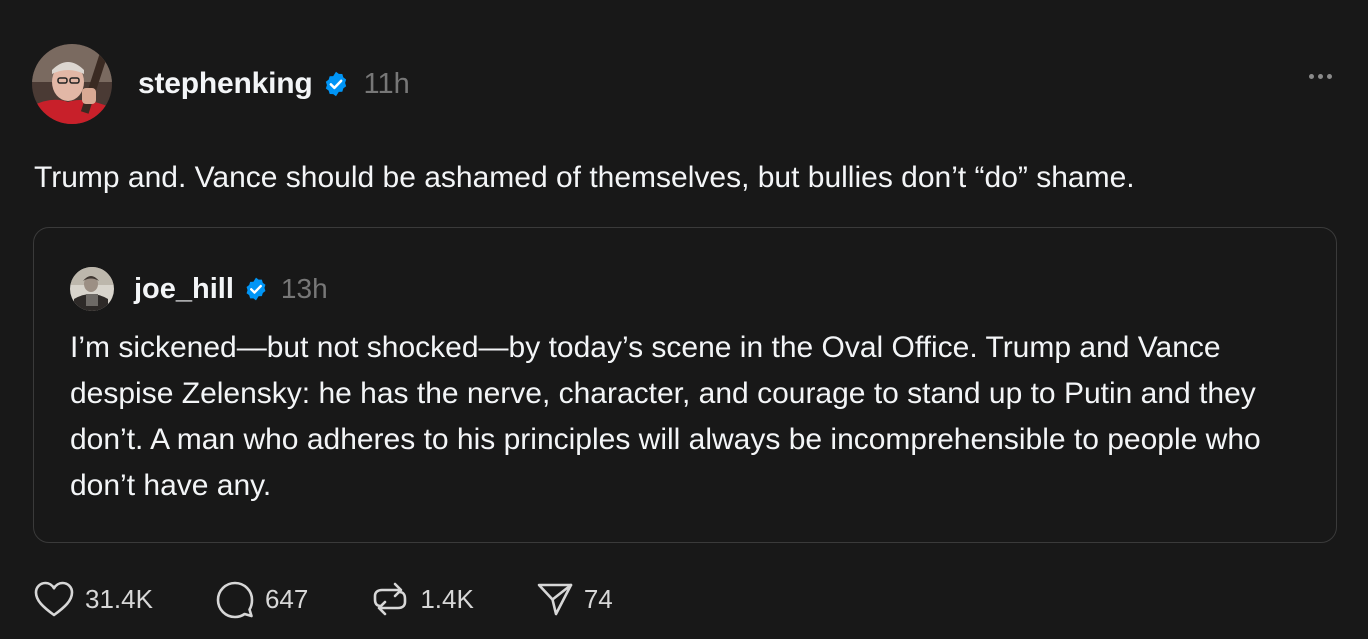 The width and height of the screenshot is (1368, 639). I want to click on post-timestamp: 11h, so click(386, 83).